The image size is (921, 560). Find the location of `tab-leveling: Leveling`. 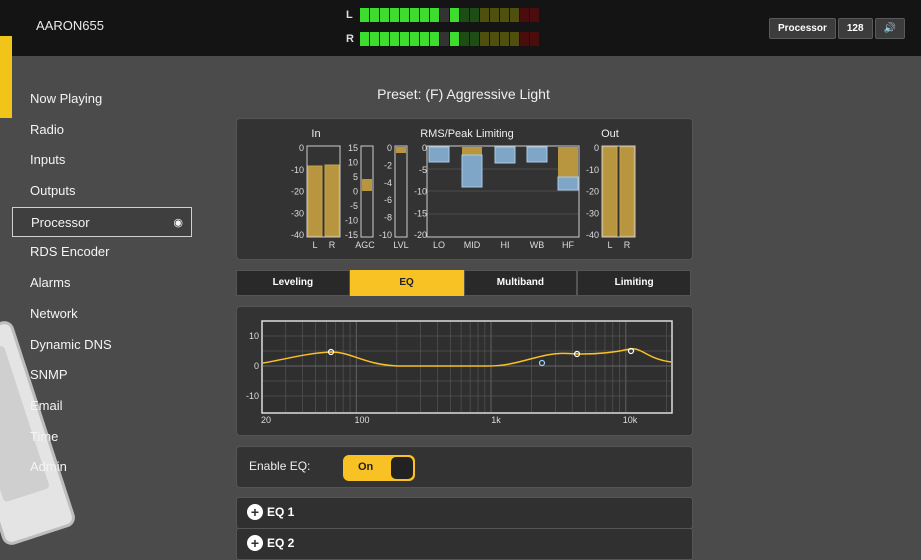

tab-leveling: Leveling is located at coordinates (293, 283).